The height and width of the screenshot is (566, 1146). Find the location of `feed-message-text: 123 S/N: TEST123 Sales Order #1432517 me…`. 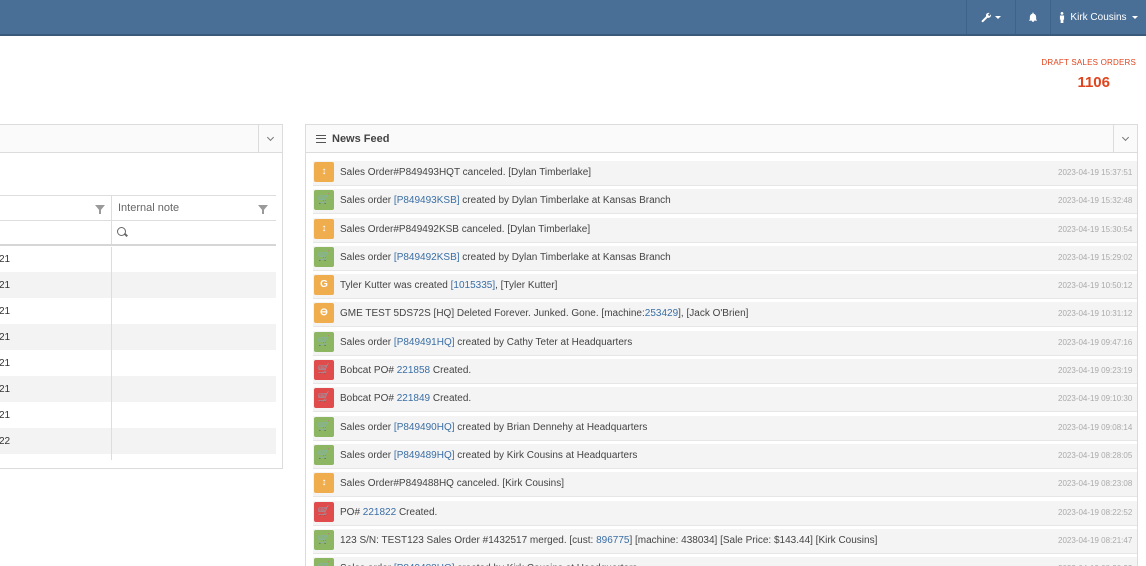

feed-message-text: 123 S/N: TEST123 Sales Order #1432517 me… is located at coordinates (468, 540).